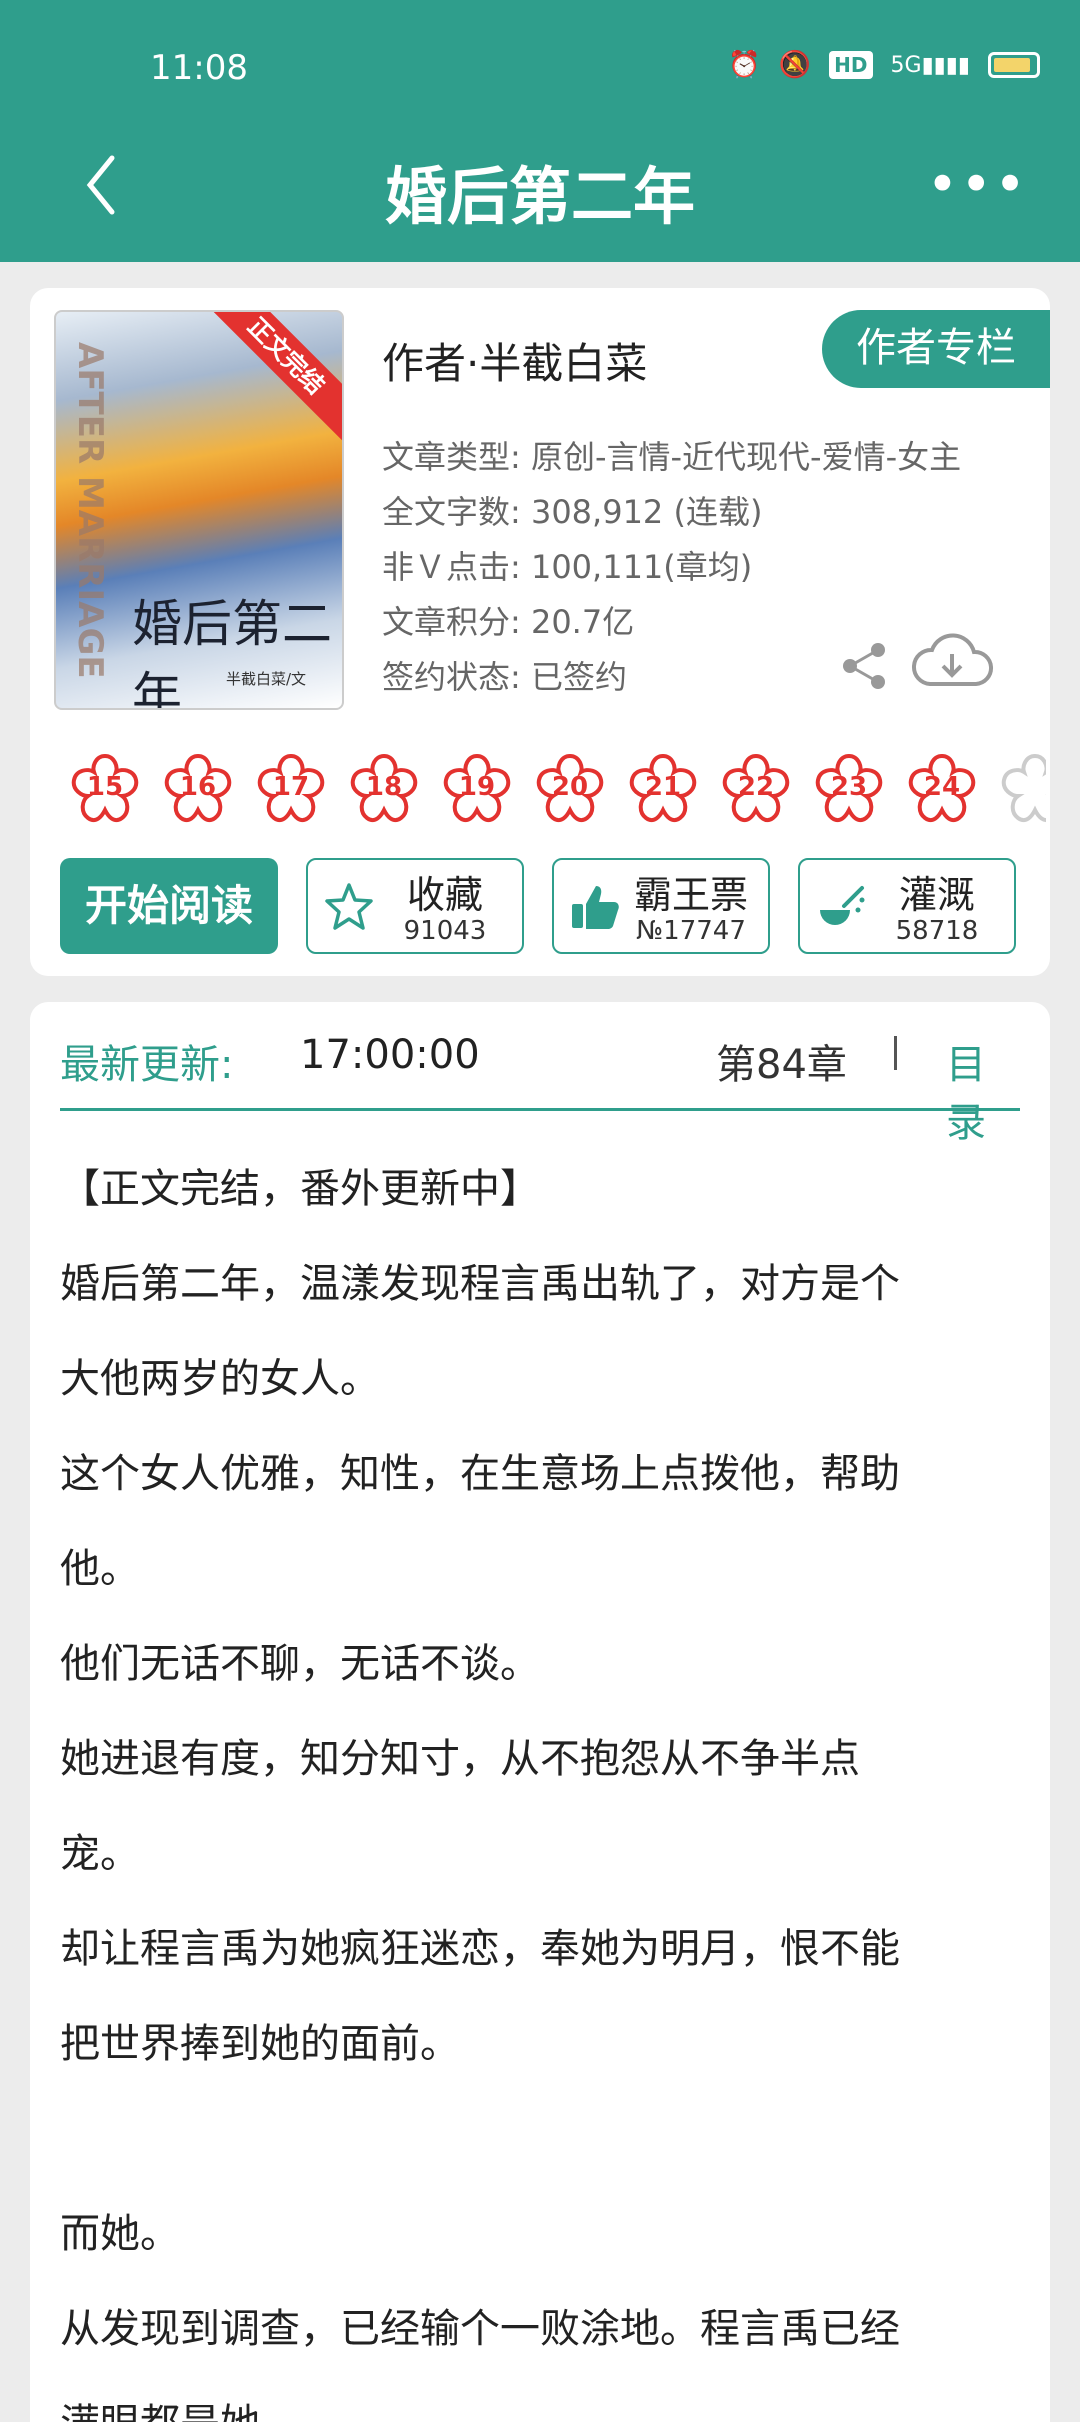  What do you see at coordinates (983, 1090) in the screenshot?
I see `table-of-contents-button: 目录` at bounding box center [983, 1090].